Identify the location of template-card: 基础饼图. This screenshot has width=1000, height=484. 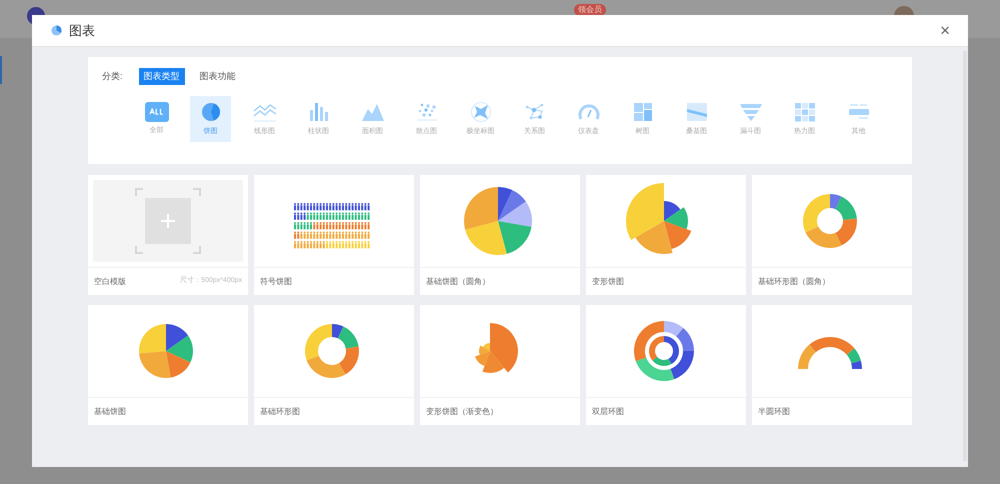
(168, 365).